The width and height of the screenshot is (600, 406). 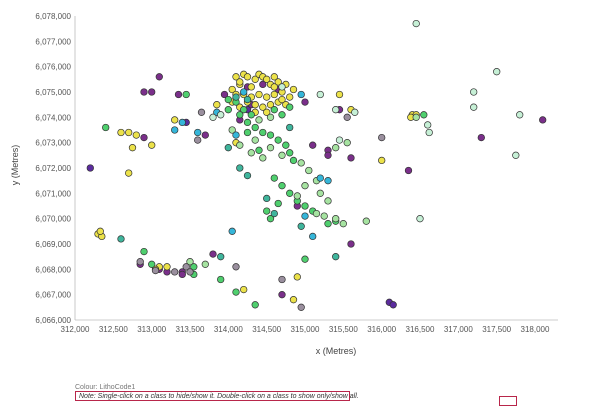 What do you see at coordinates (190, 329) in the screenshot?
I see `x-tick-label: 313,500` at bounding box center [190, 329].